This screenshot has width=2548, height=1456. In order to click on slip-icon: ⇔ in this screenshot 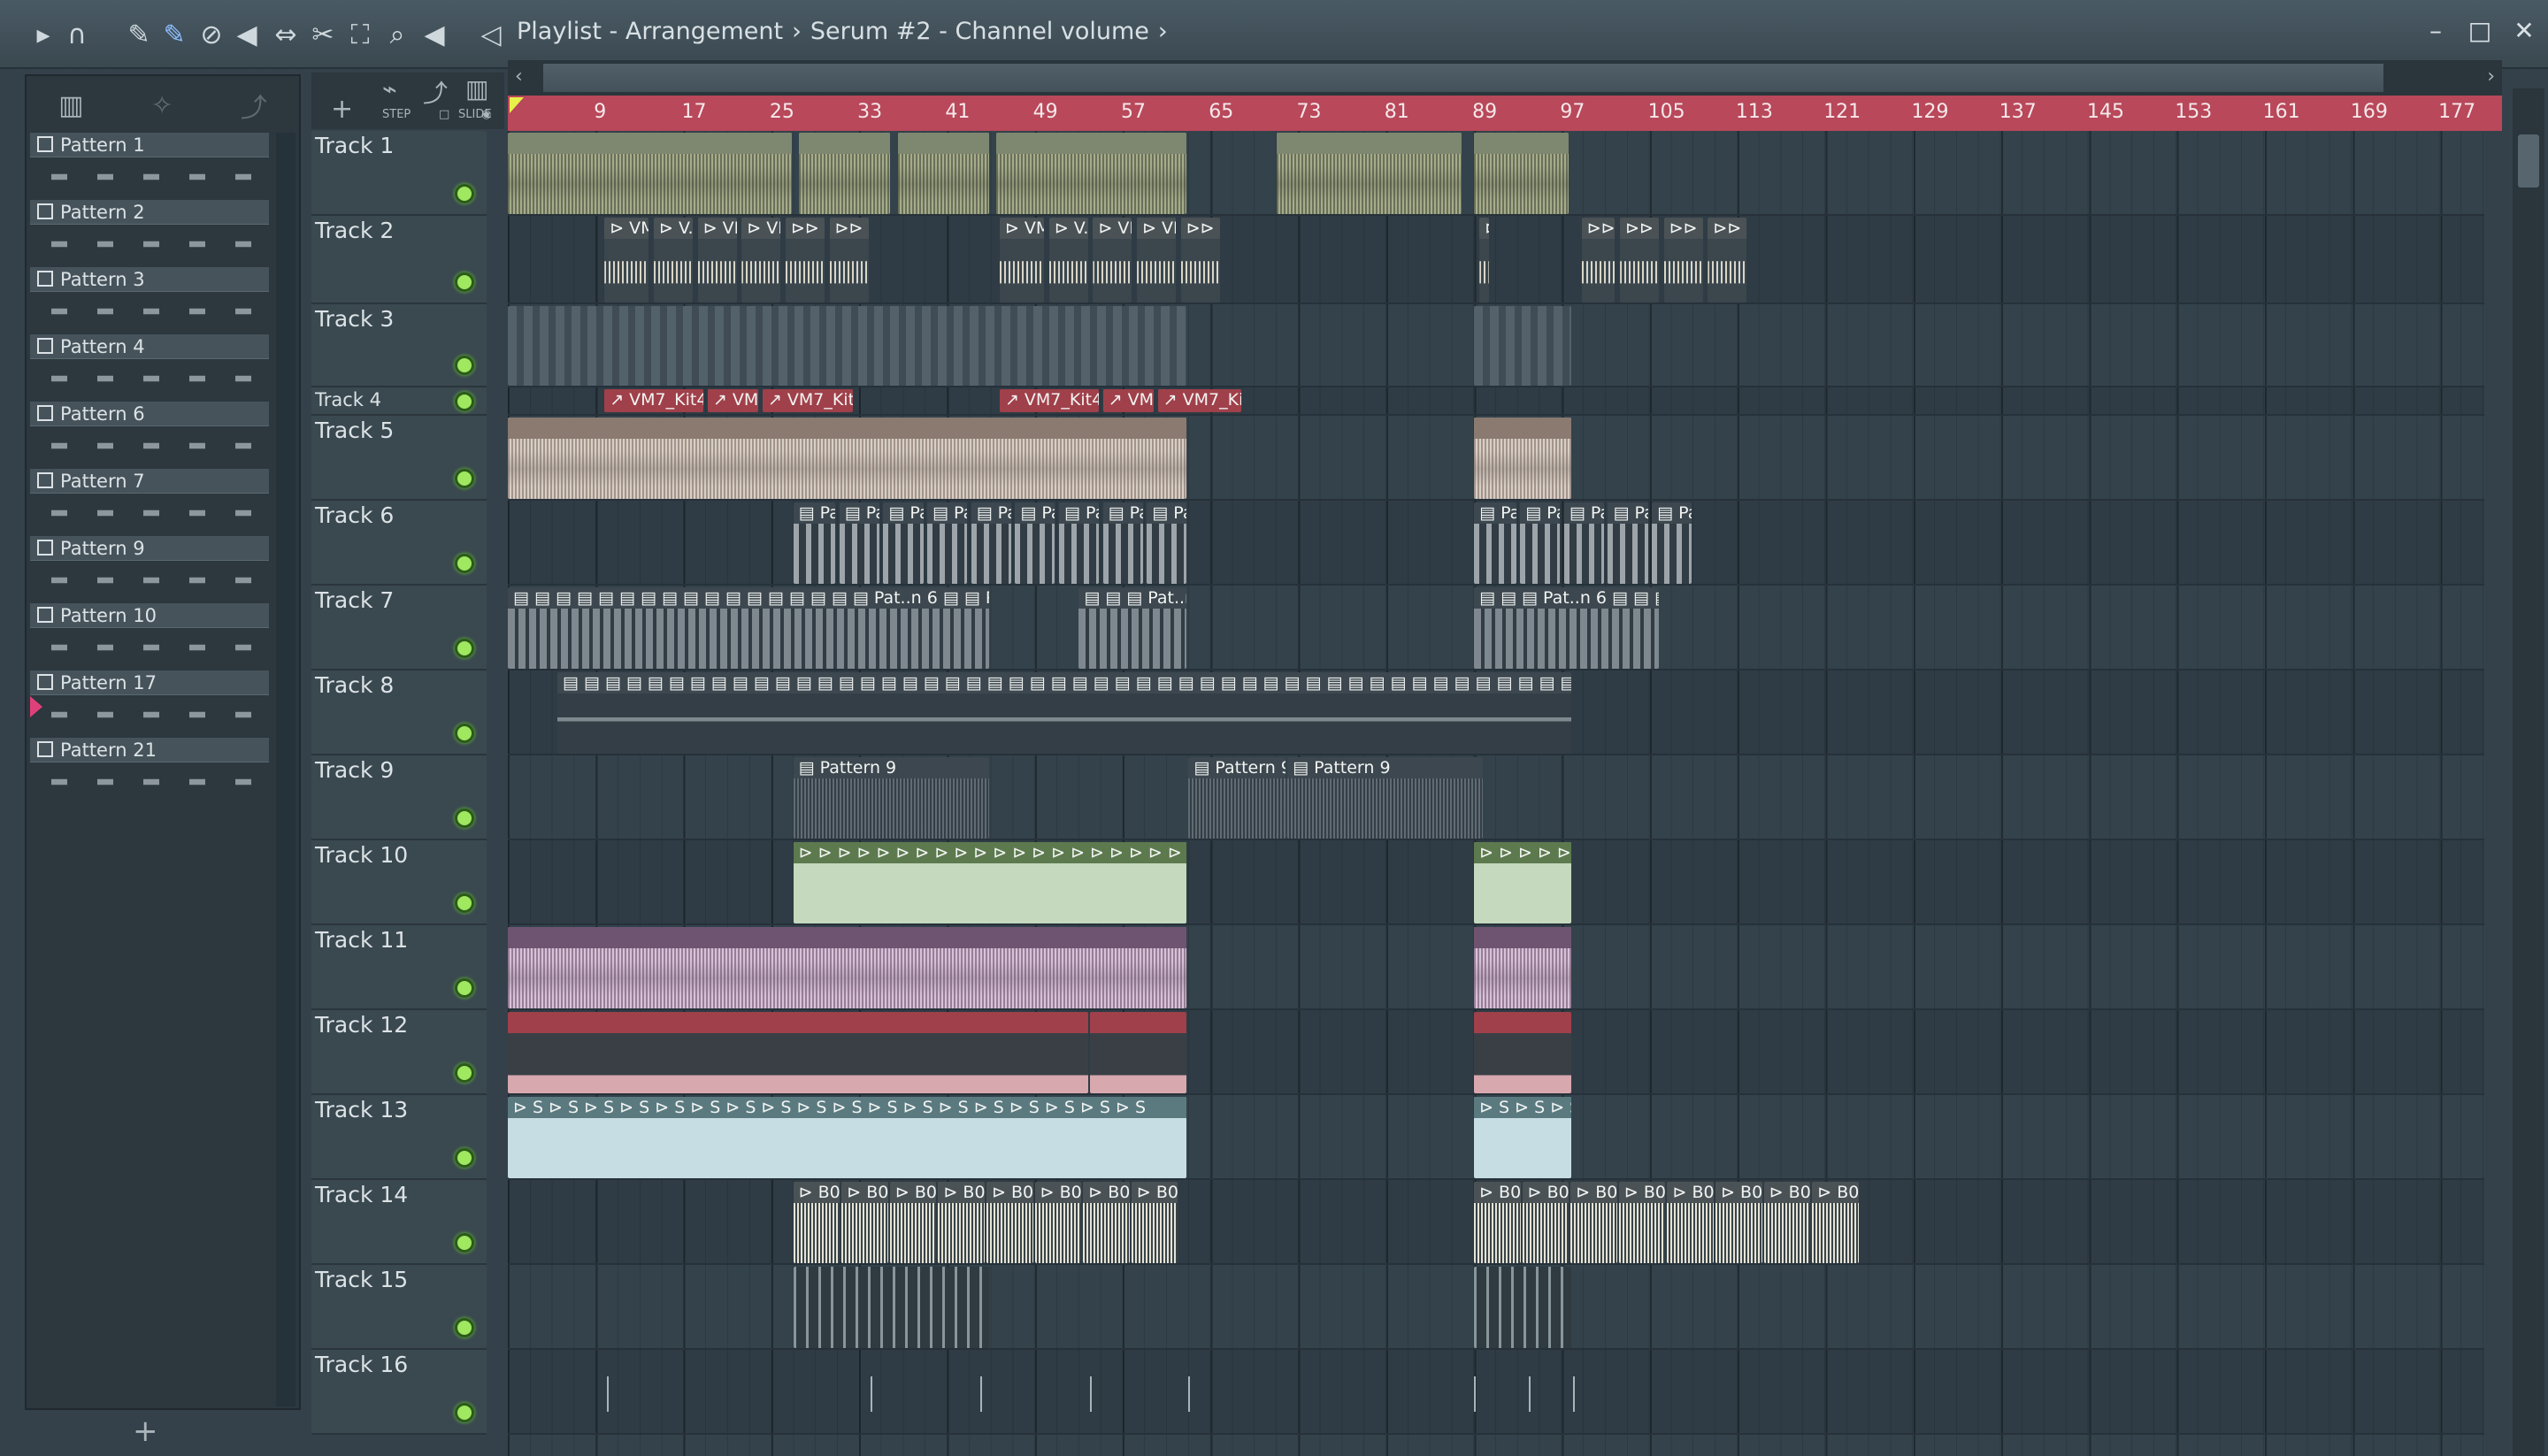, I will do `click(285, 34)`.